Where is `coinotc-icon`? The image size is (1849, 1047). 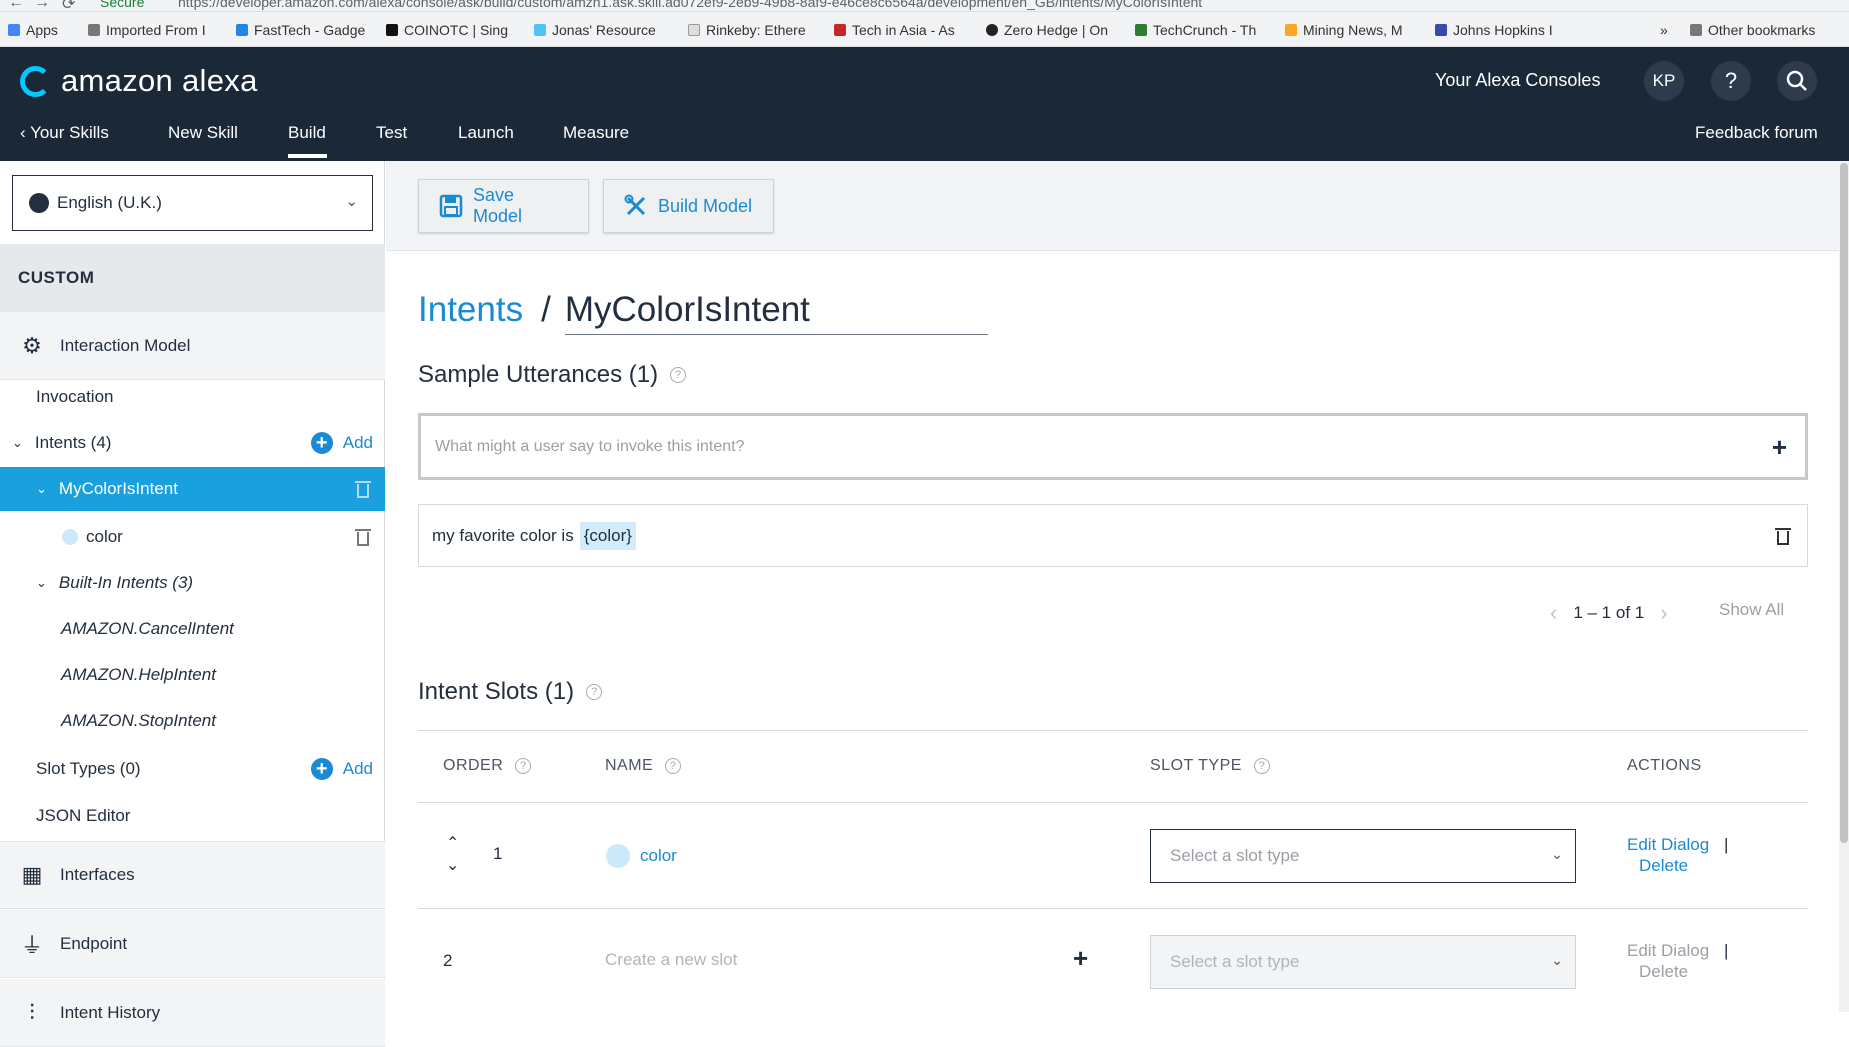
coinotc-icon is located at coordinates (392, 30).